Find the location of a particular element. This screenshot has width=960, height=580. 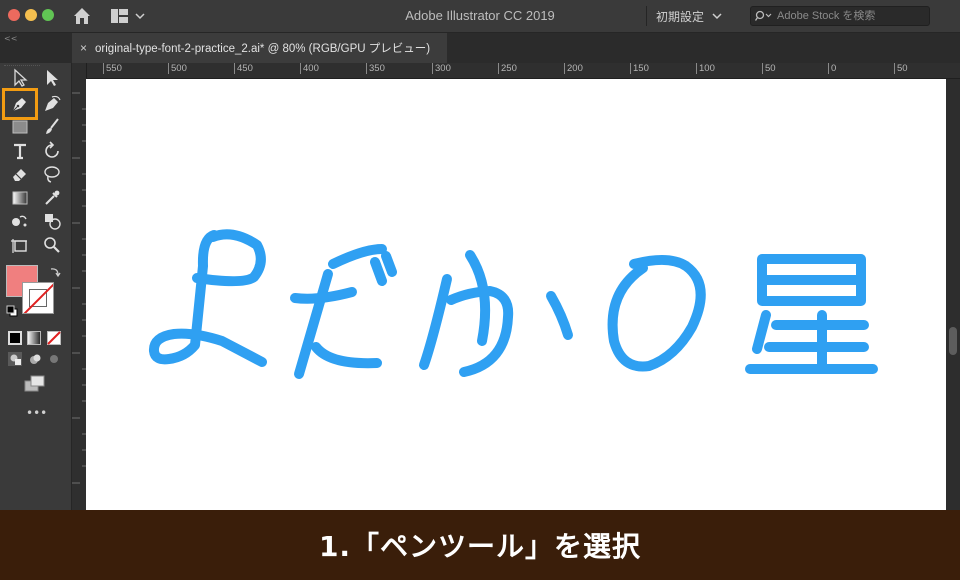

blend-tool is located at coordinates (20, 221).